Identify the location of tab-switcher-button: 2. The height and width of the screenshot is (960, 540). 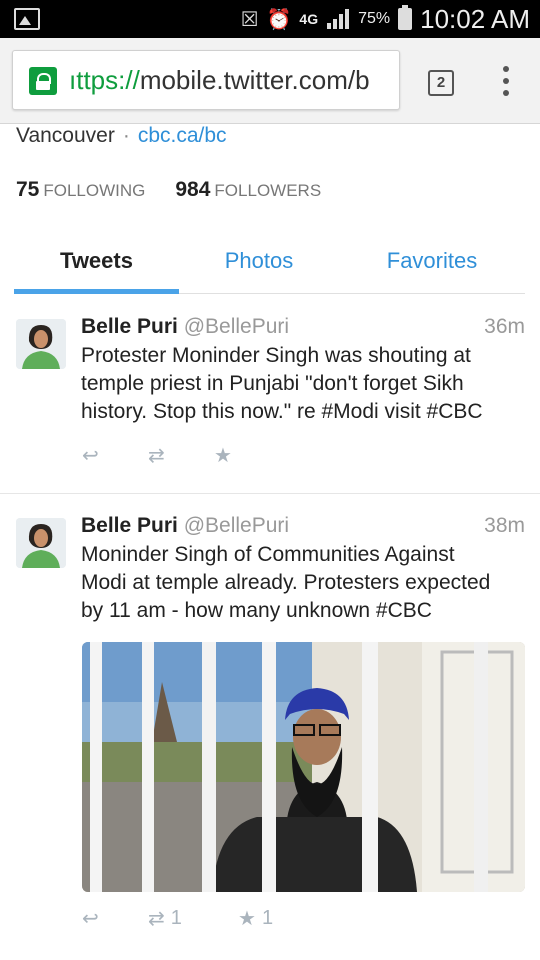
(441, 83).